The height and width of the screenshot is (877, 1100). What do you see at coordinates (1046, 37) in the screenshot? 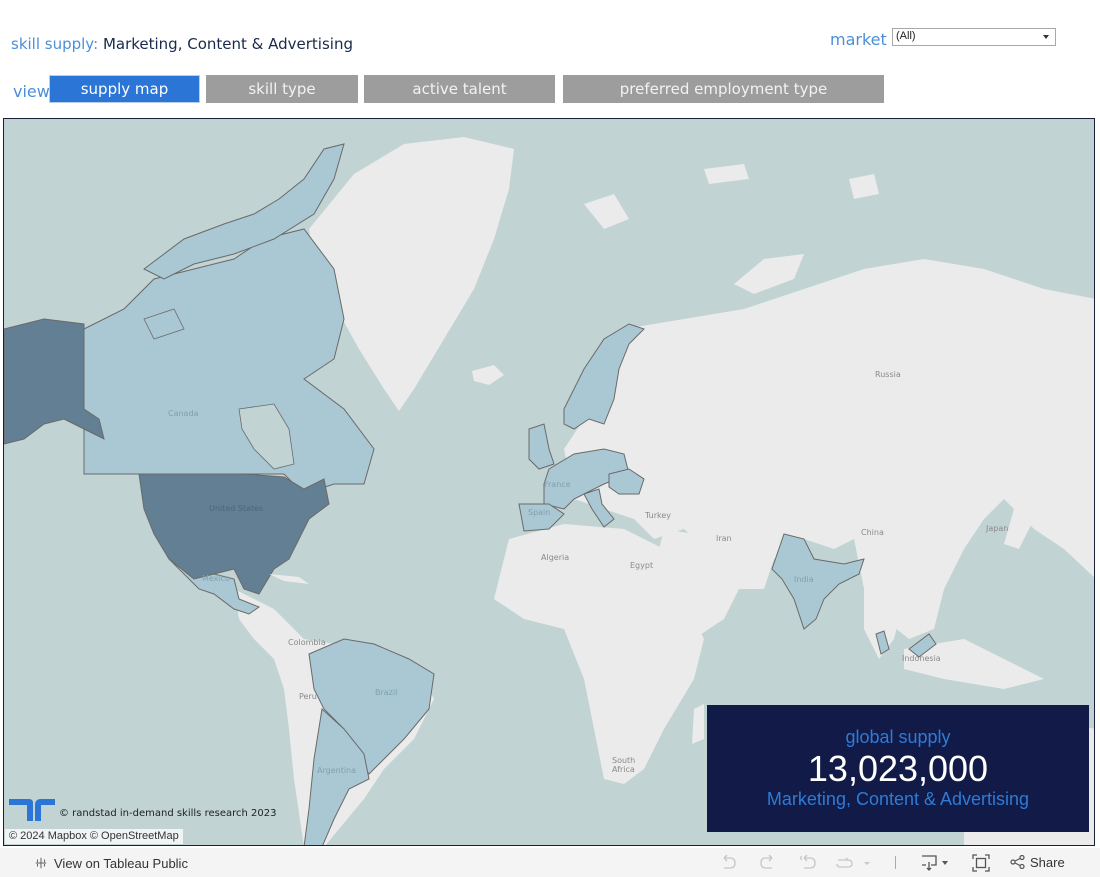
I see `chevron-down-icon` at bounding box center [1046, 37].